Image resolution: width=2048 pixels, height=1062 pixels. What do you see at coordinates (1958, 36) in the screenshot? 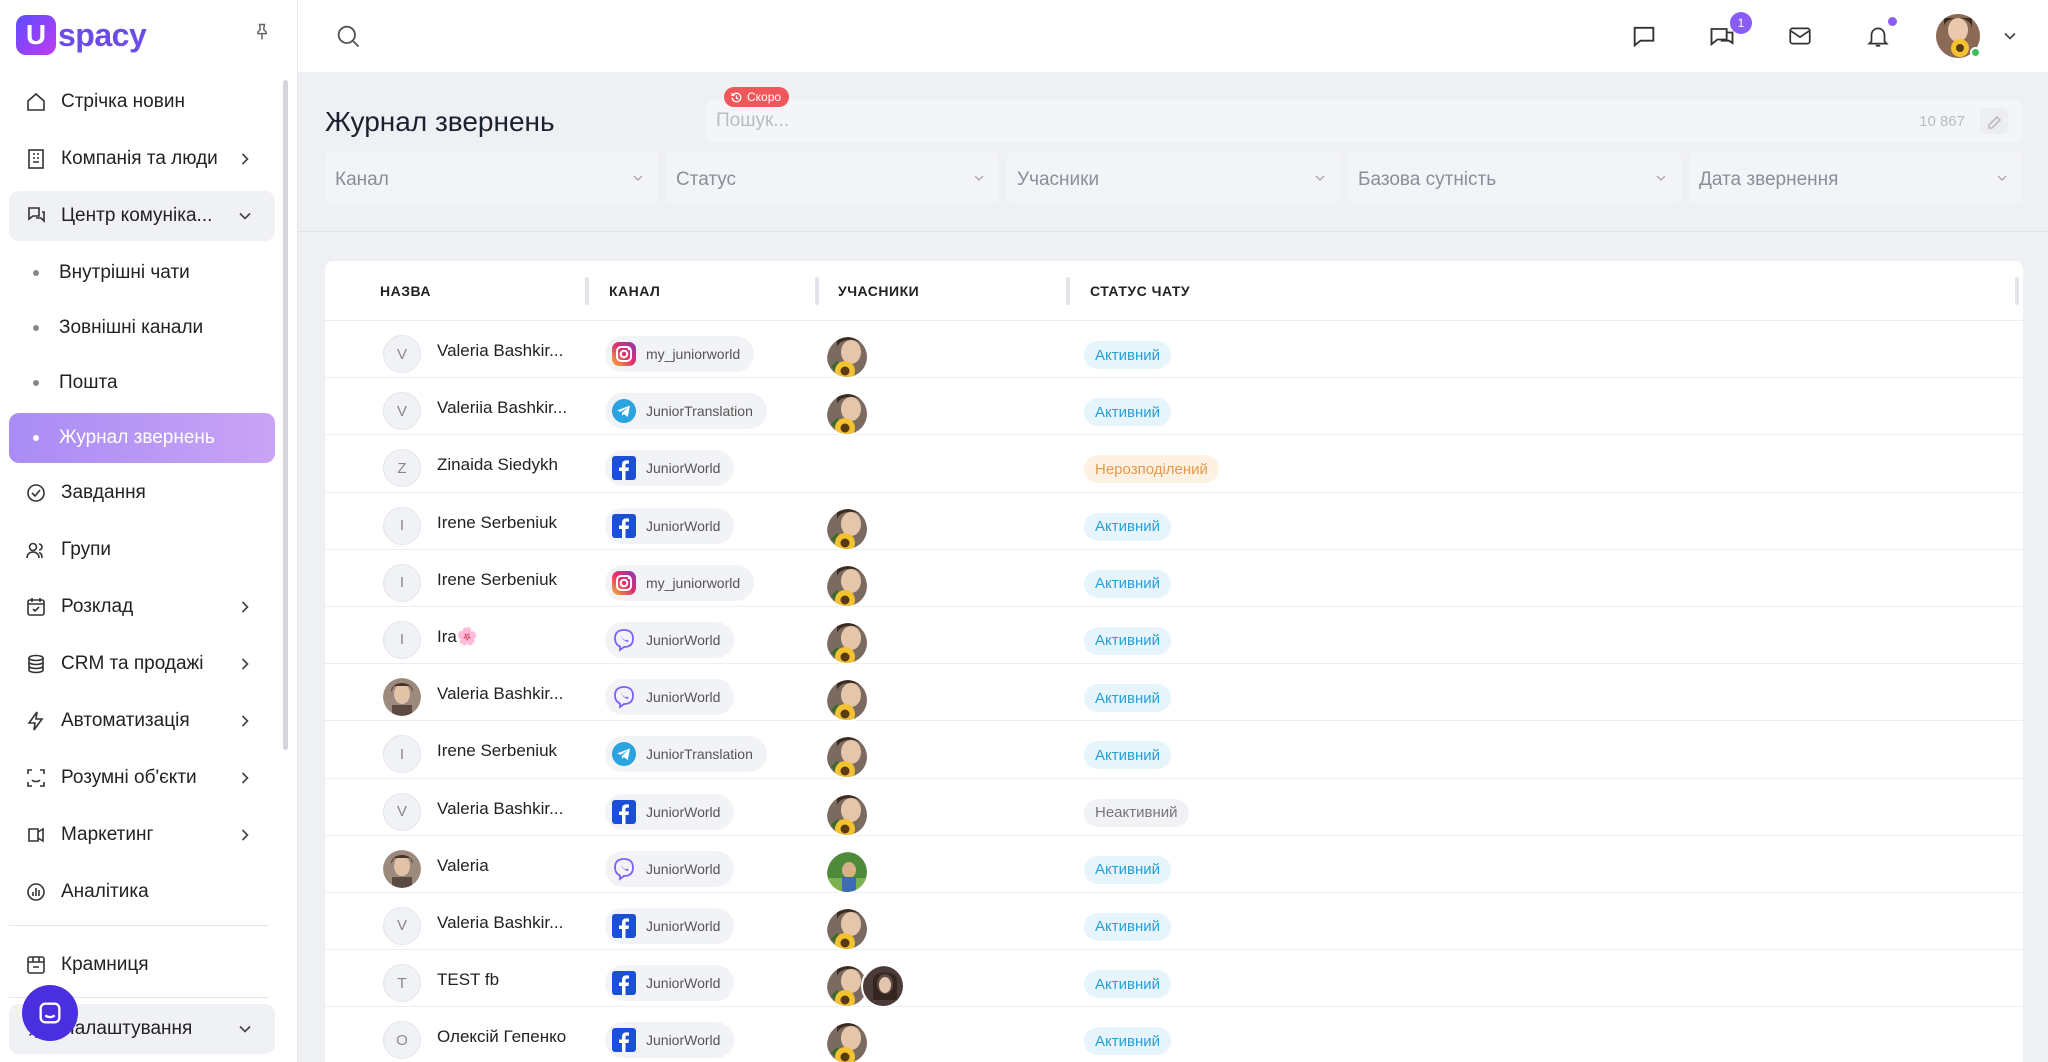
I see `user-avatar` at bounding box center [1958, 36].